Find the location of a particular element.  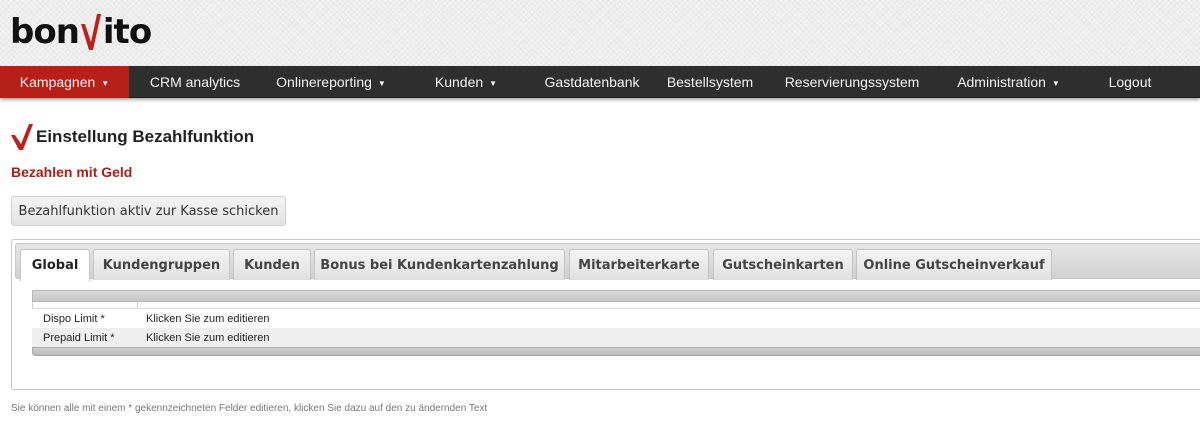

nav-item-bestellsystem: Bestellsystem is located at coordinates (710, 82).